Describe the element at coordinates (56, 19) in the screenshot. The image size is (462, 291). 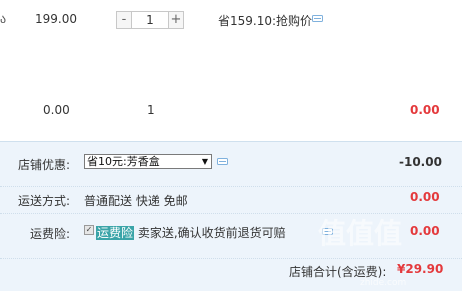
I see `product-price: 199.00` at that location.